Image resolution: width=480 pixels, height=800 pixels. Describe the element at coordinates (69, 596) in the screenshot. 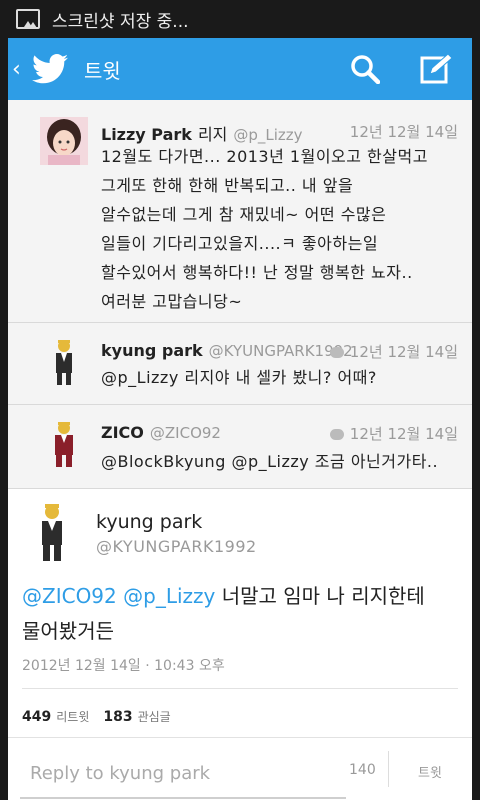

I see `mention-link: @ZICO92` at that location.